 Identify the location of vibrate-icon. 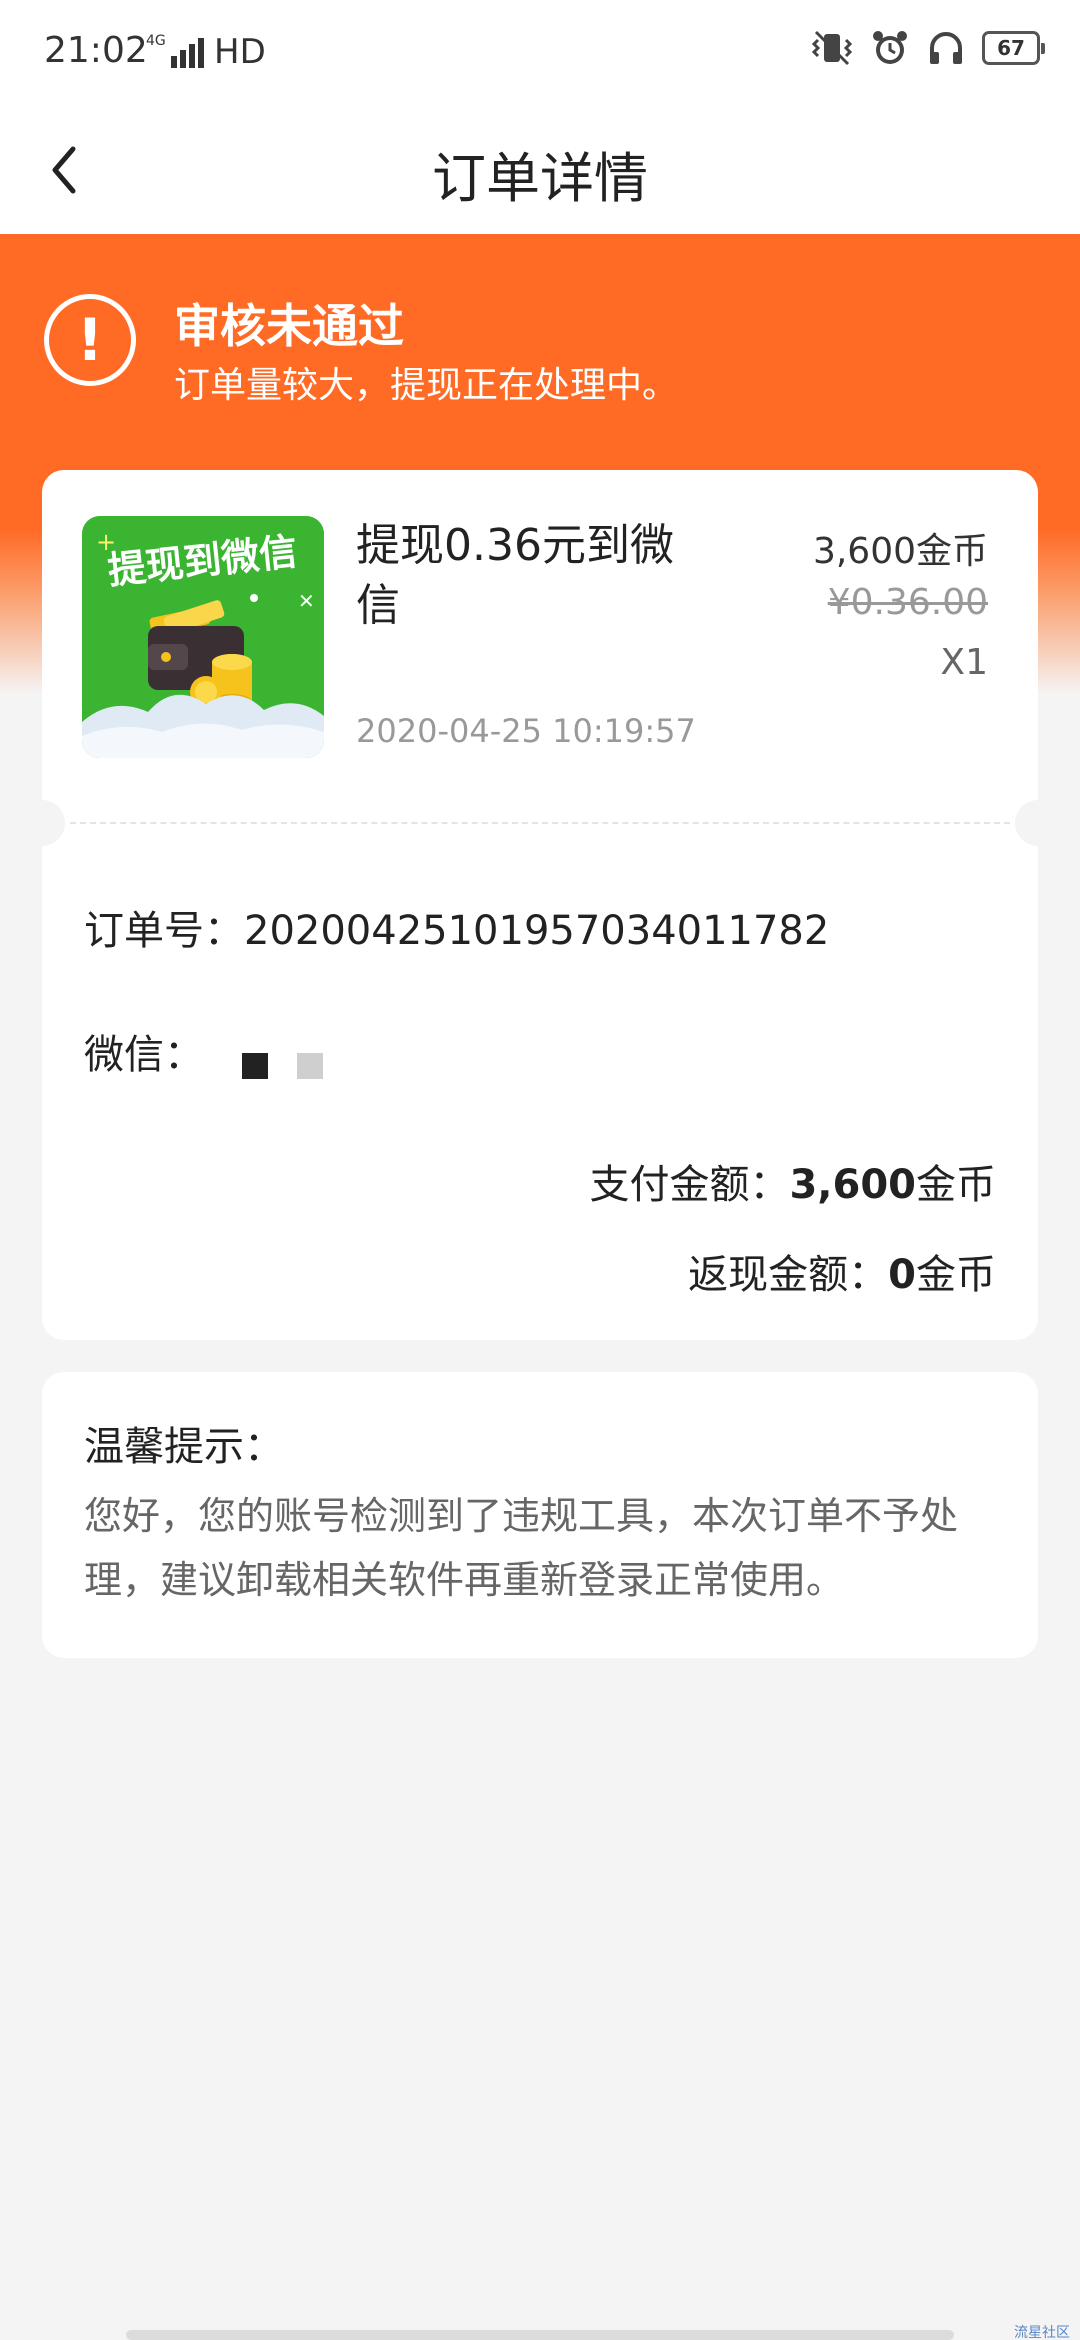
(832, 48).